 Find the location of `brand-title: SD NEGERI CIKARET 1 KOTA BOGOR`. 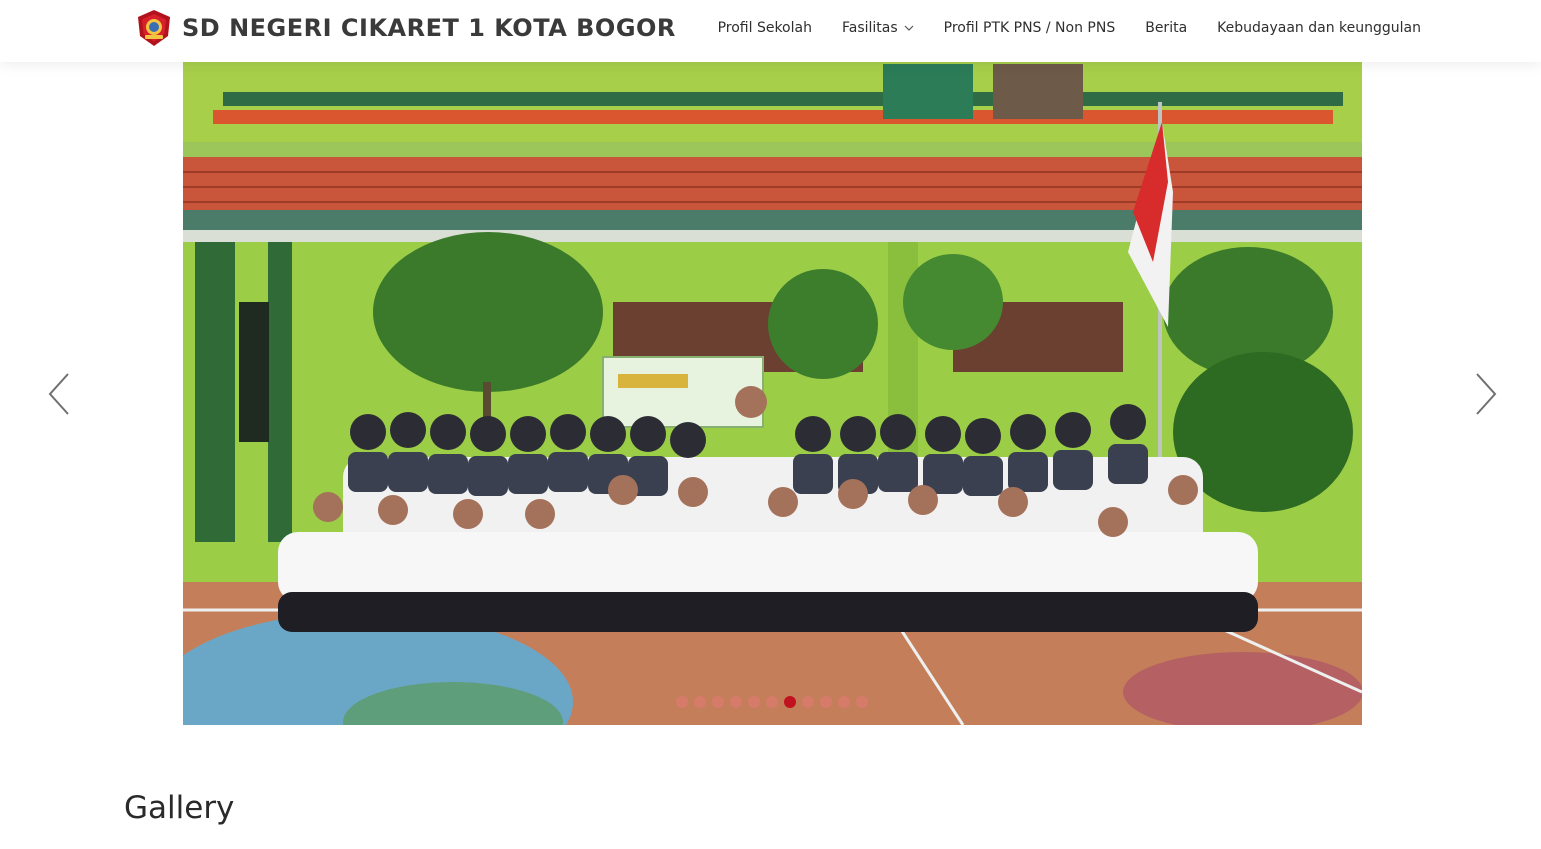

brand-title: SD NEGERI CIKARET 1 KOTA BOGOR is located at coordinates (429, 28).